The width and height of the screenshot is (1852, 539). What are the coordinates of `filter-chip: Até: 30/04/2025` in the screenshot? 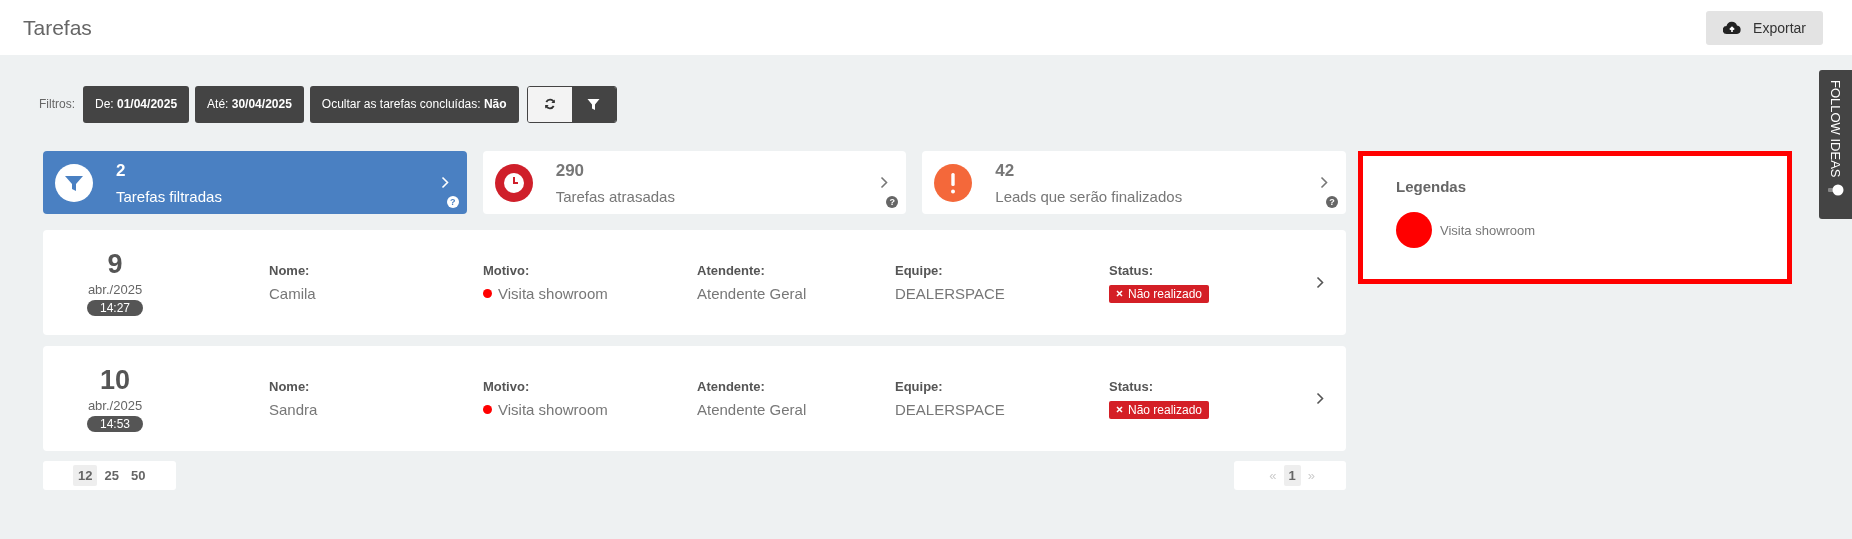 It's located at (249, 104).